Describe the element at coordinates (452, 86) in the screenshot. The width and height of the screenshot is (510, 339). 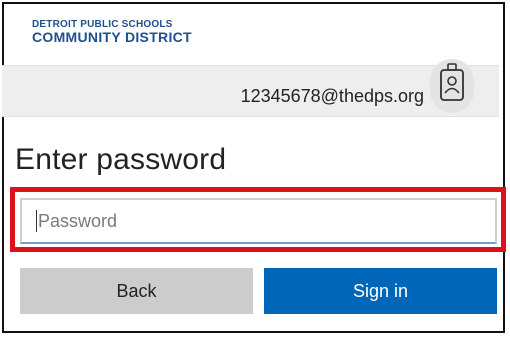
I see `id-badge-icon` at that location.